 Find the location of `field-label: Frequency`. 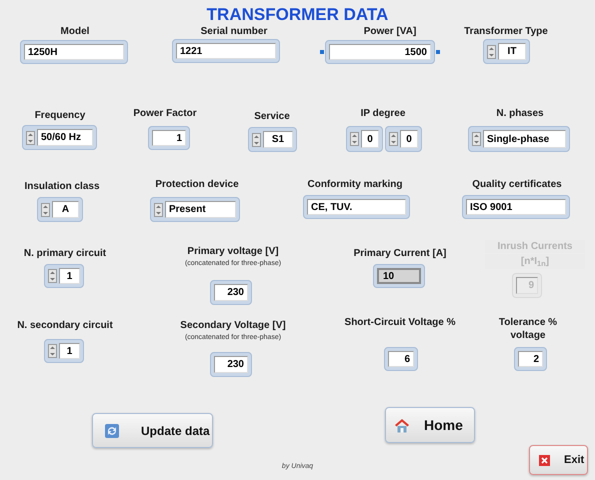

field-label: Frequency is located at coordinates (60, 115).